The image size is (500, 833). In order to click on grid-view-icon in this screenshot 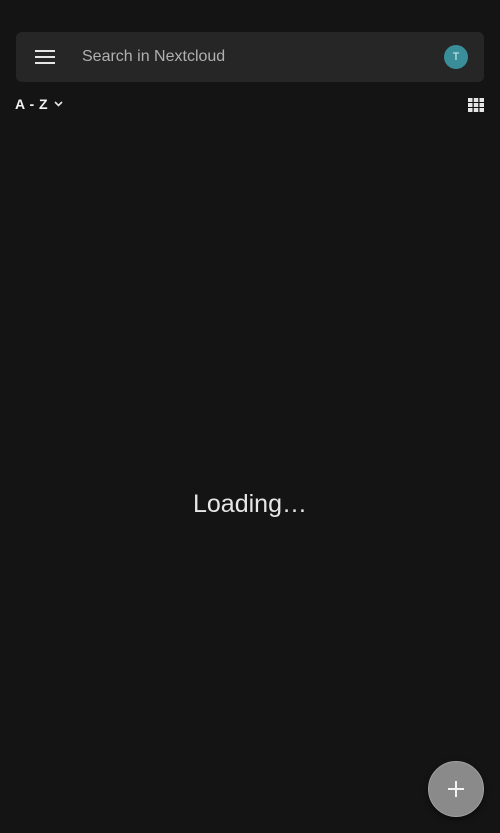, I will do `click(476, 105)`.